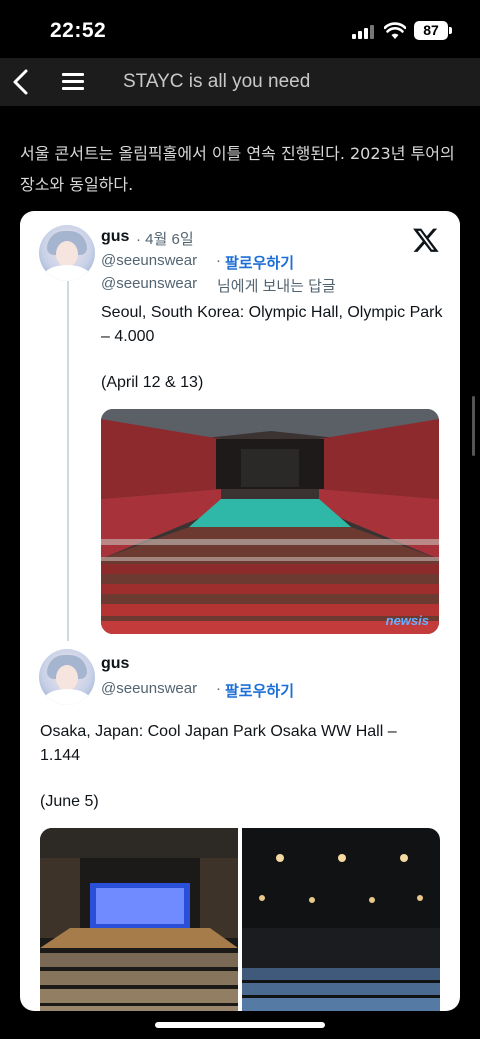 The image size is (480, 1039). I want to click on ww-hall-stage-image, so click(139, 919).